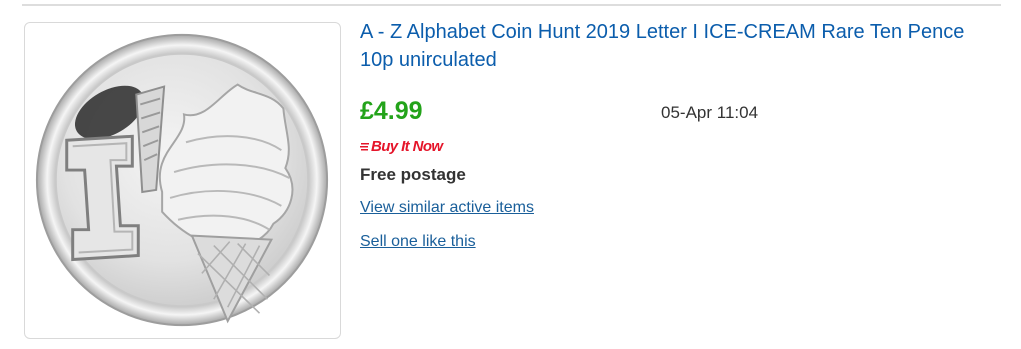 The width and height of the screenshot is (1021, 349). I want to click on shipping-info: Free postage, so click(413, 174).